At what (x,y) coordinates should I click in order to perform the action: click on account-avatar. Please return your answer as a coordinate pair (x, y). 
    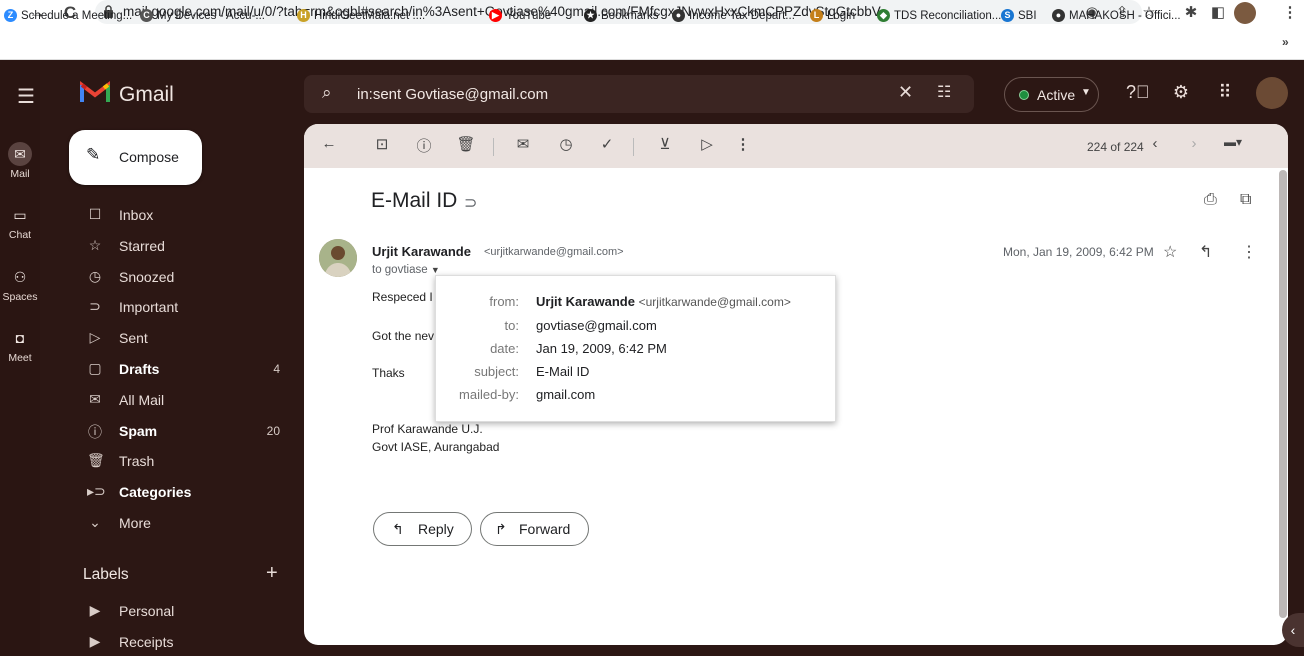
    Looking at the image, I should click on (1272, 93).